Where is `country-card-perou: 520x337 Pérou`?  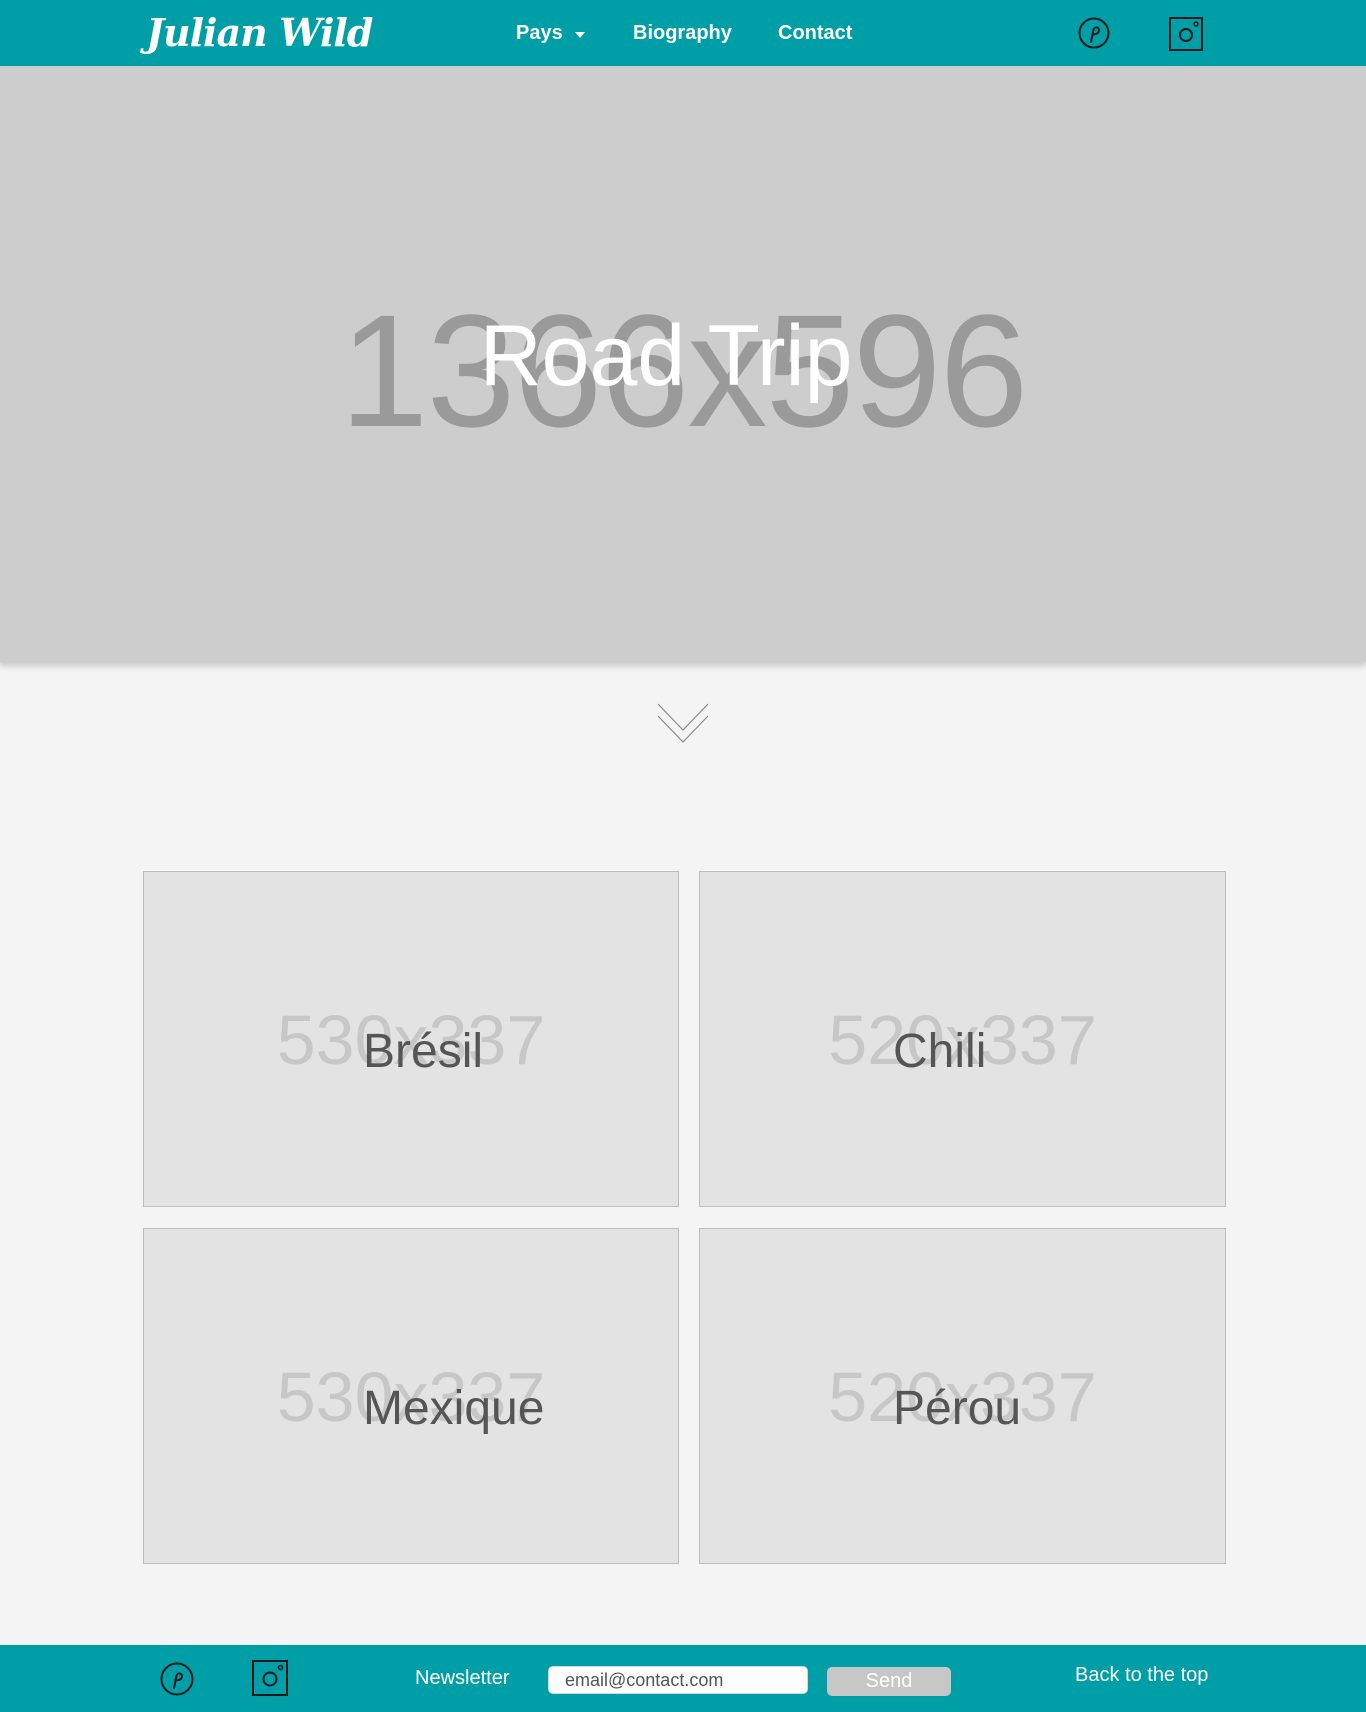 country-card-perou: 520x337 Pérou is located at coordinates (962, 1396).